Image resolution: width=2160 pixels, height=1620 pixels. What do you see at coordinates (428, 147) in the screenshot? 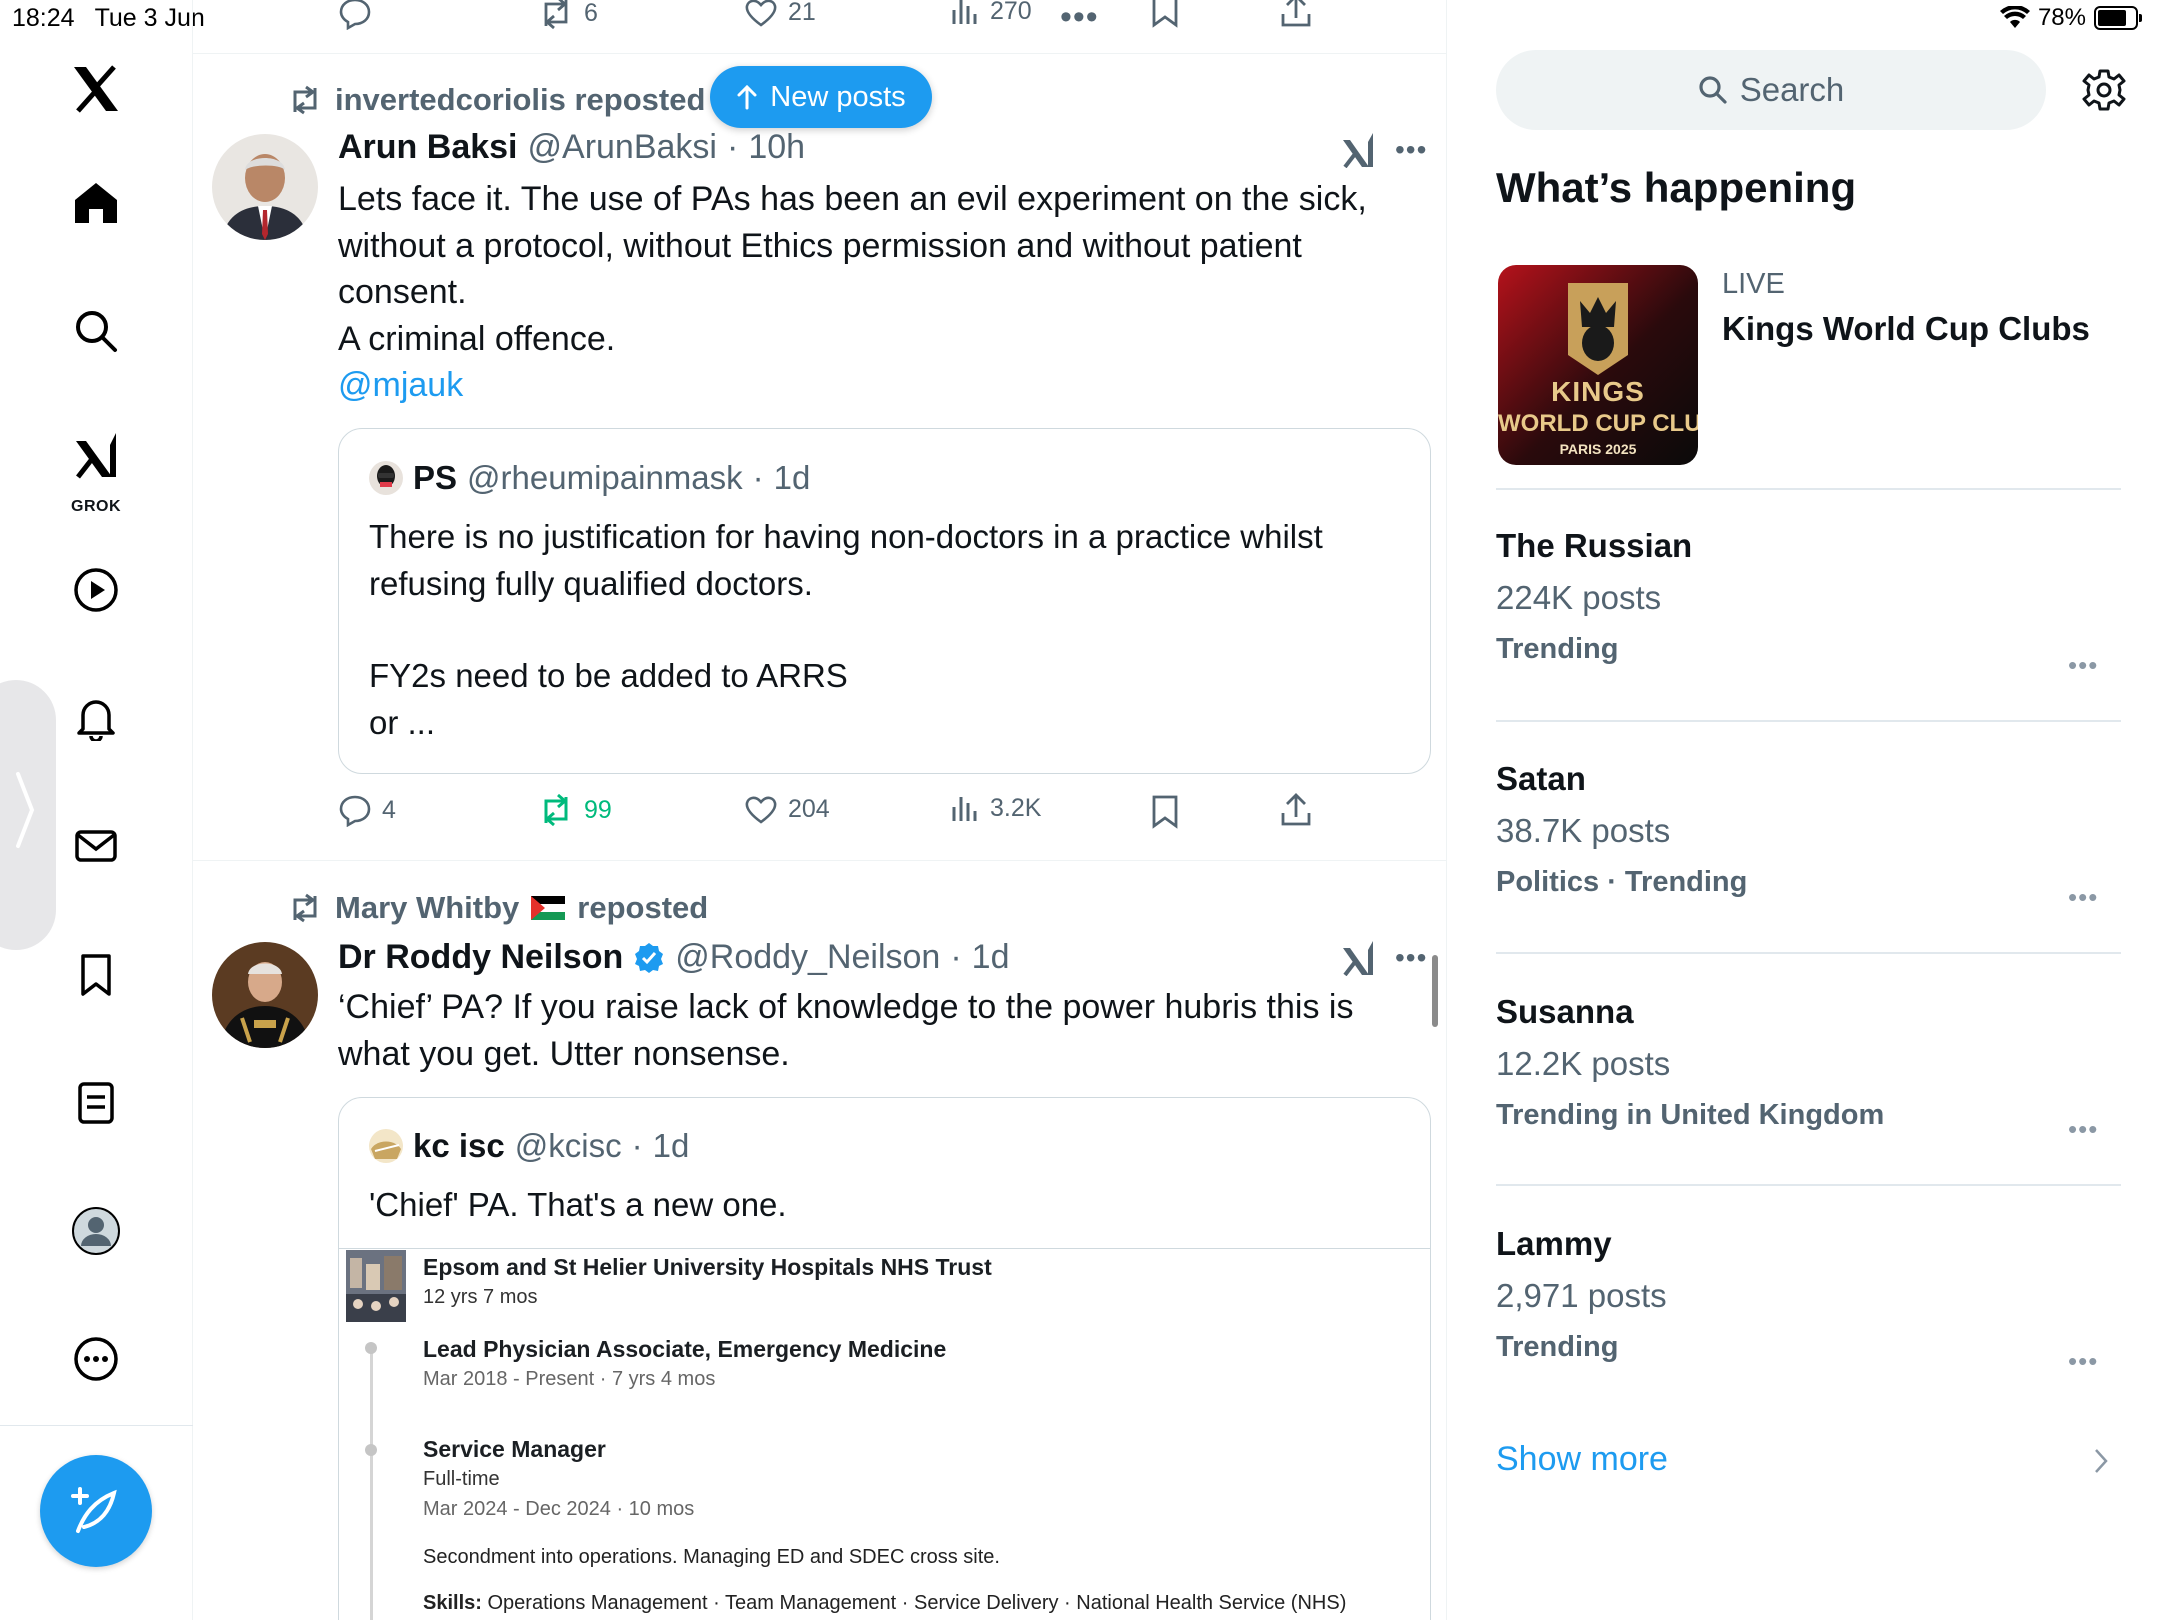
I see `author-name: Arun Baksi` at bounding box center [428, 147].